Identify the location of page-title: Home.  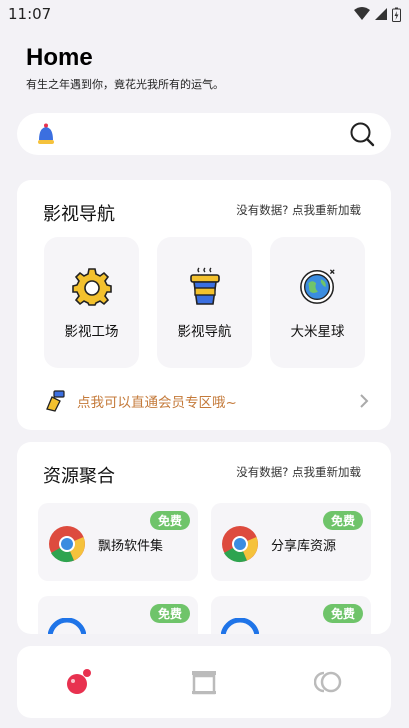
(59, 57).